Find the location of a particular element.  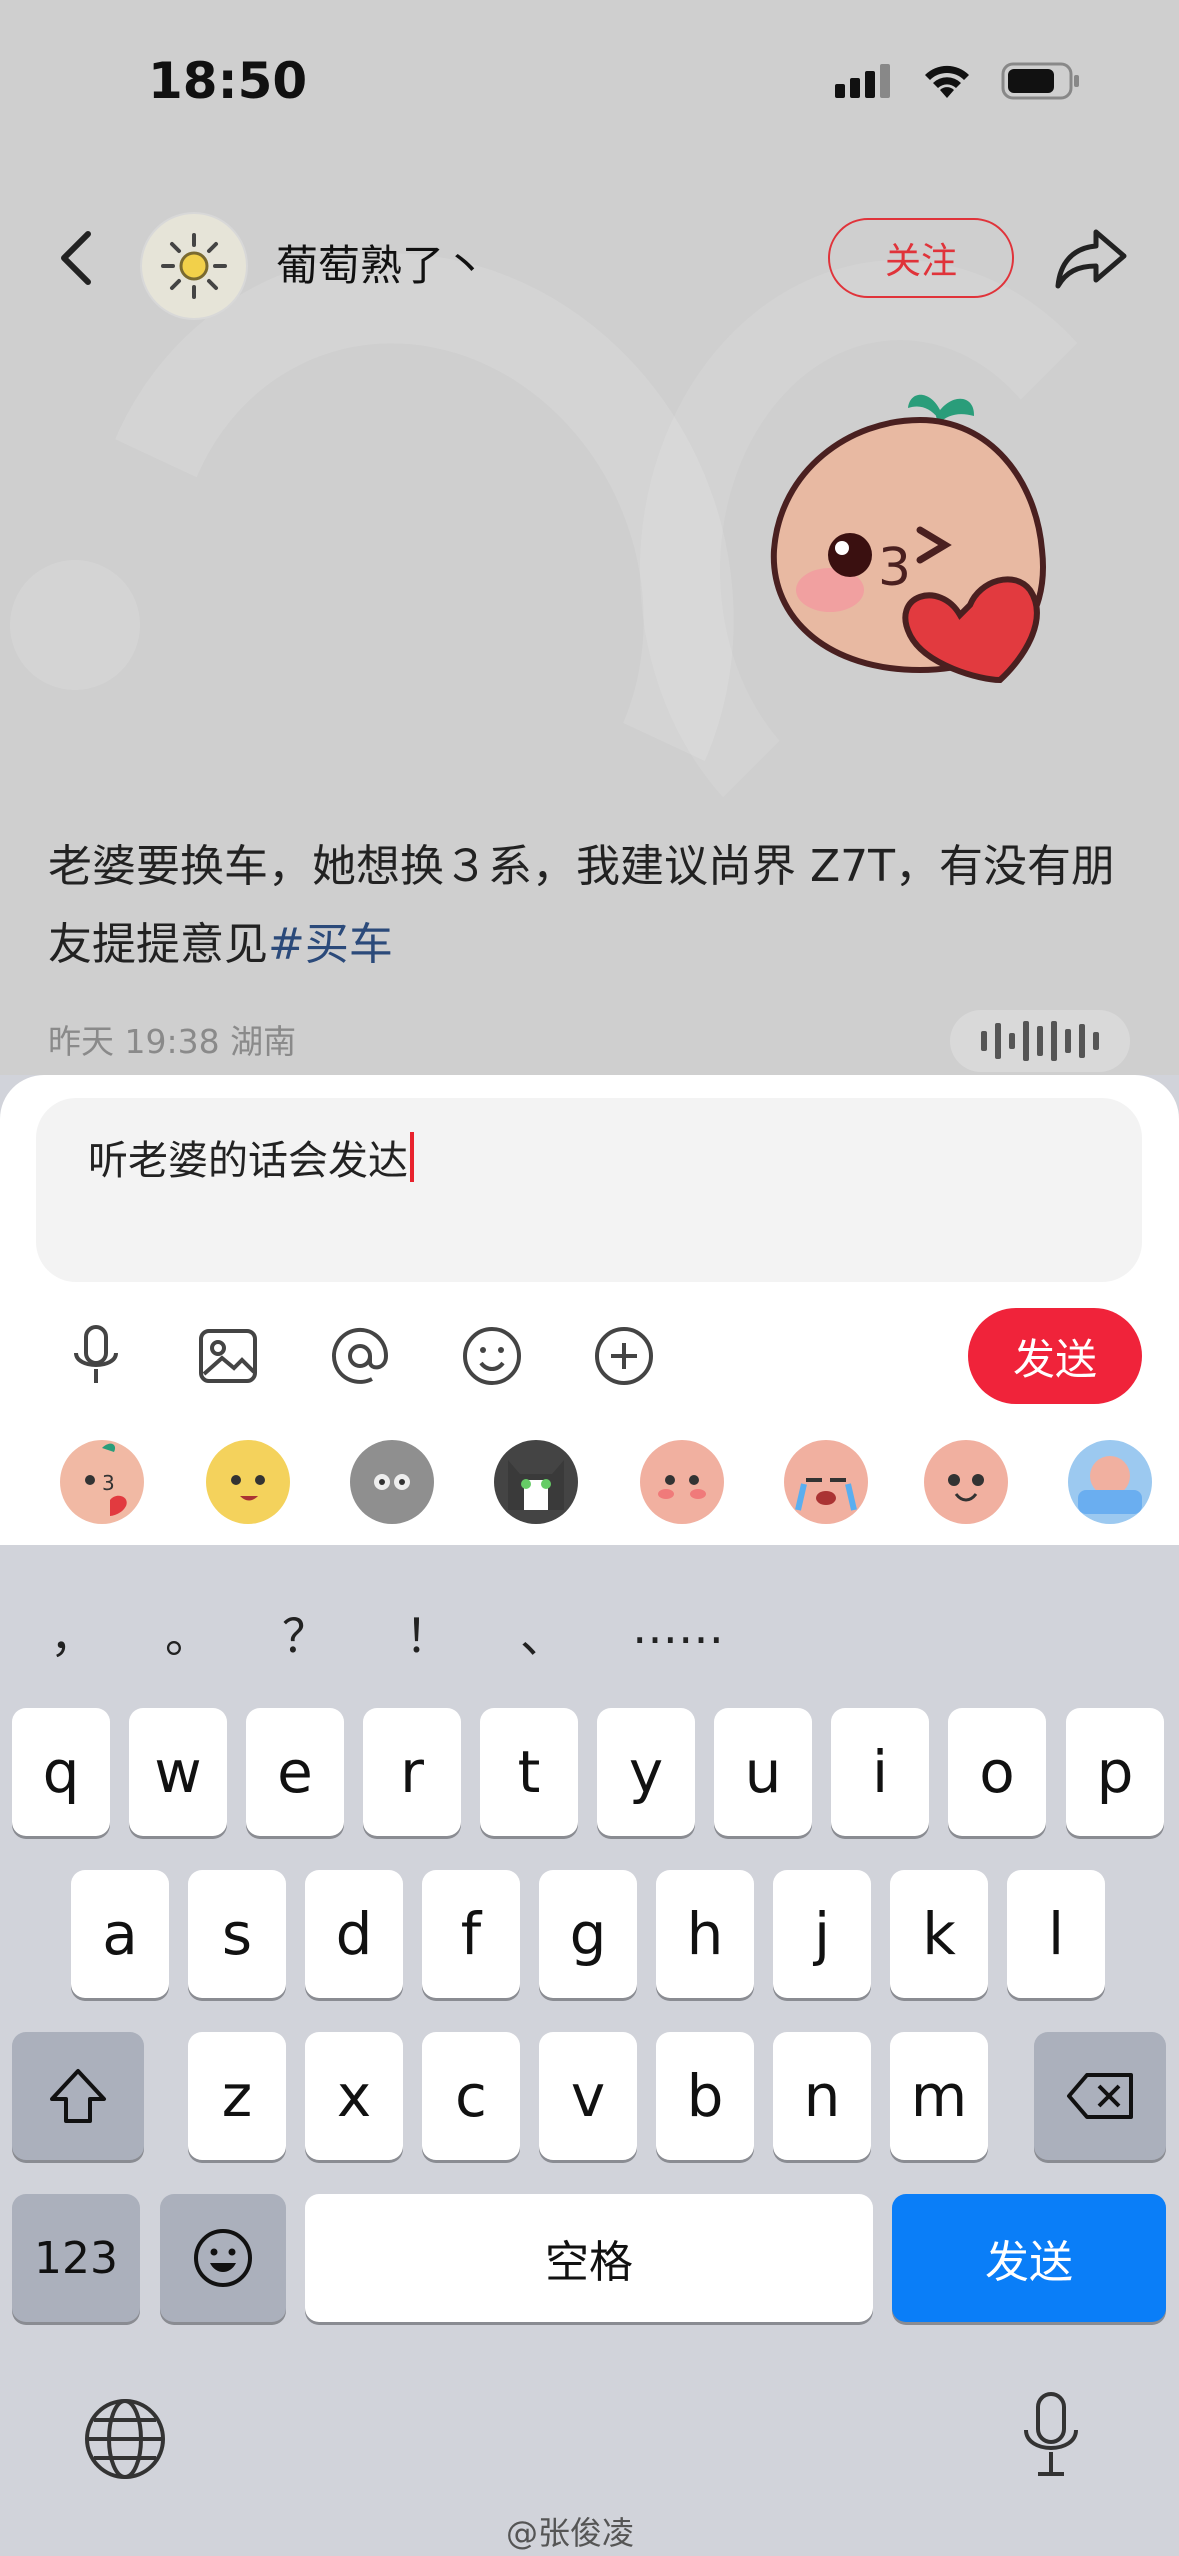

username: 葡萄熟了丶 is located at coordinates (381, 262).